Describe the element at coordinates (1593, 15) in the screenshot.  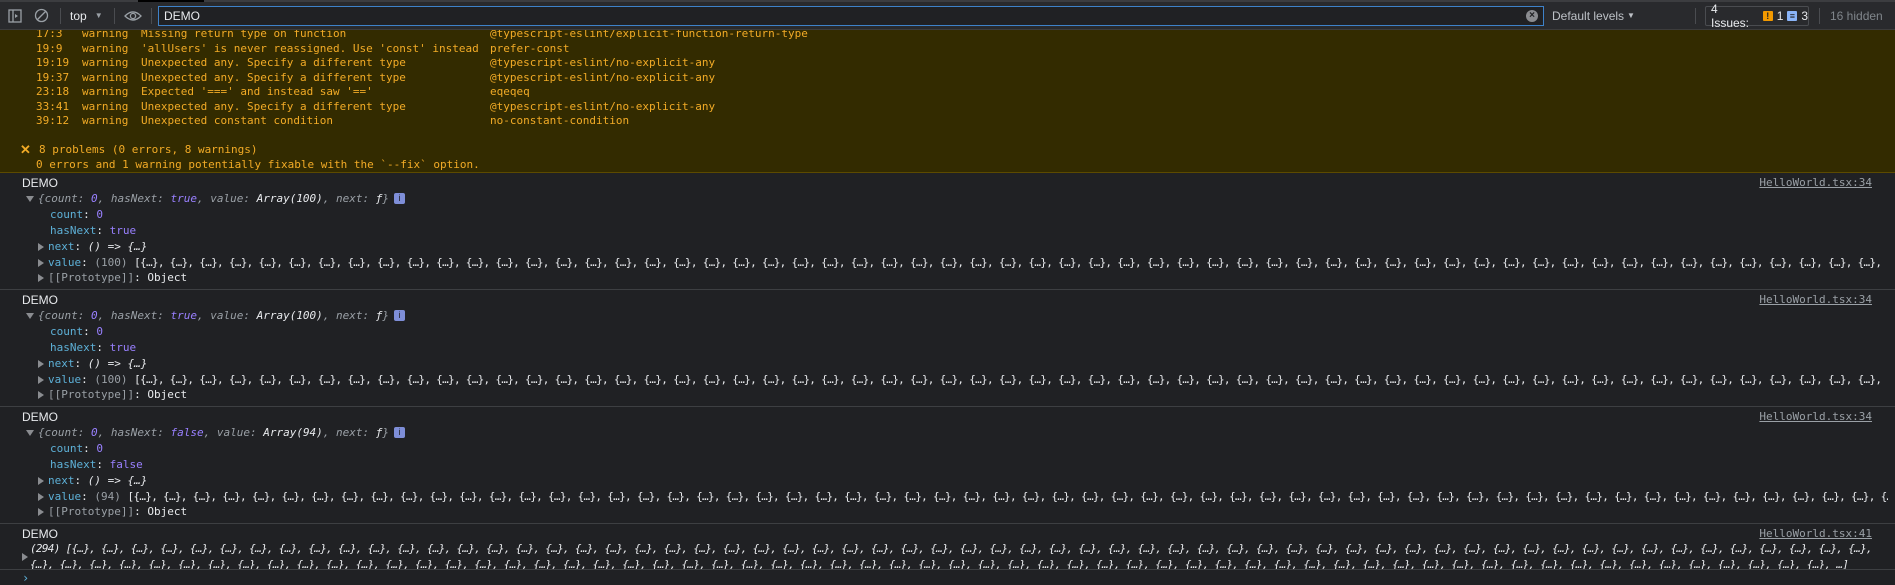
I see `log-levels-dropdown: Default levels ▼` at that location.